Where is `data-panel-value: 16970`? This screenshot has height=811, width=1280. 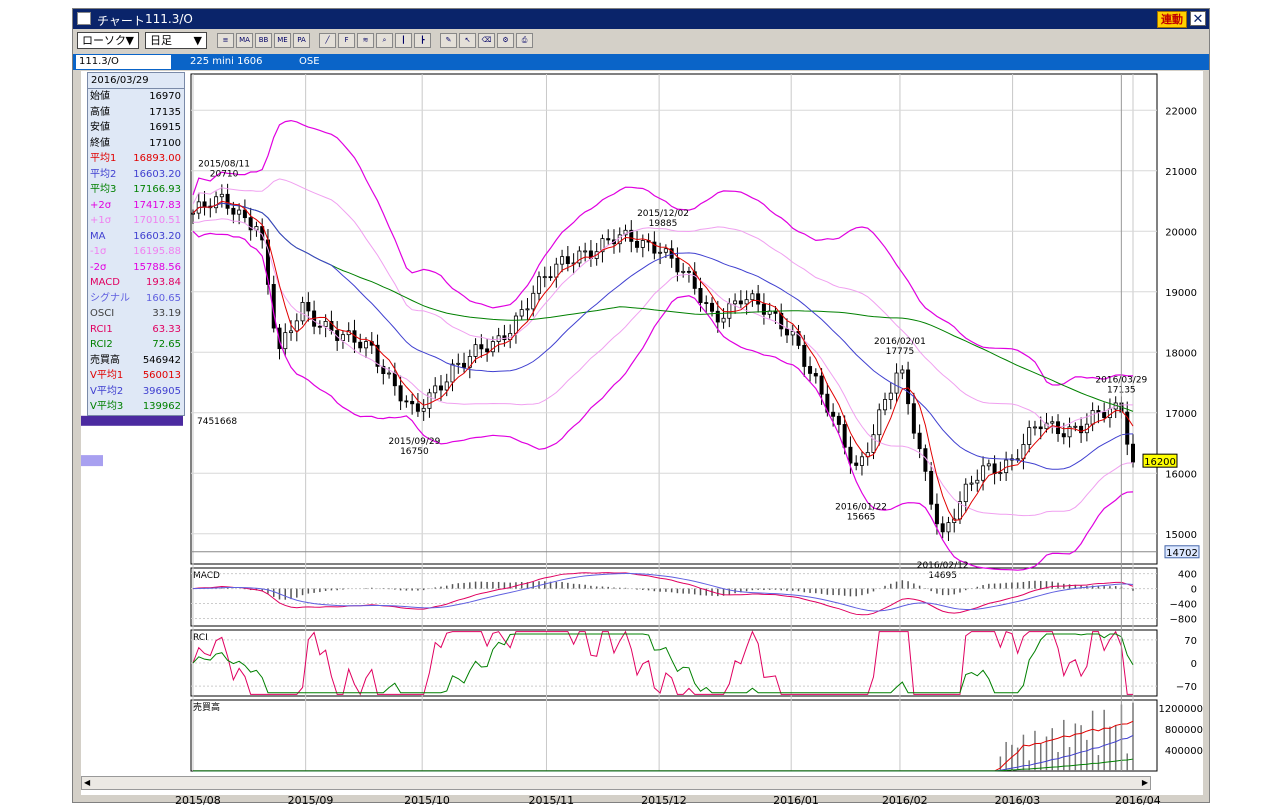 data-panel-value: 16970 is located at coordinates (165, 96).